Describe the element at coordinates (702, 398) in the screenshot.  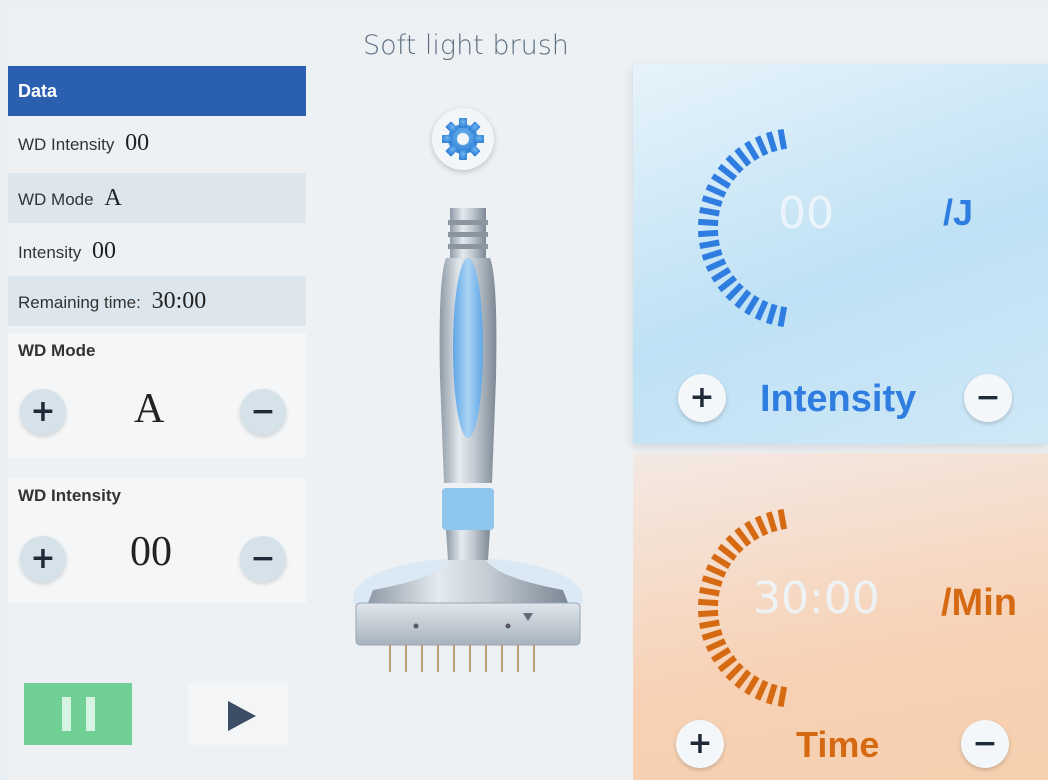
I see `intensity-plus-button: +` at that location.